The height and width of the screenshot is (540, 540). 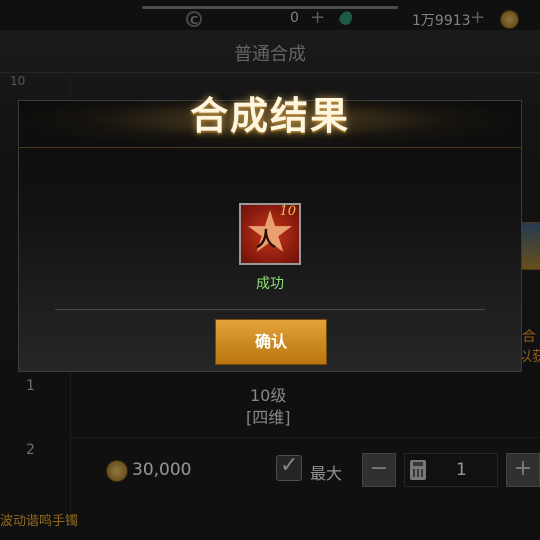 What do you see at coordinates (266, 239) in the screenshot?
I see `figure-icon: 人` at bounding box center [266, 239].